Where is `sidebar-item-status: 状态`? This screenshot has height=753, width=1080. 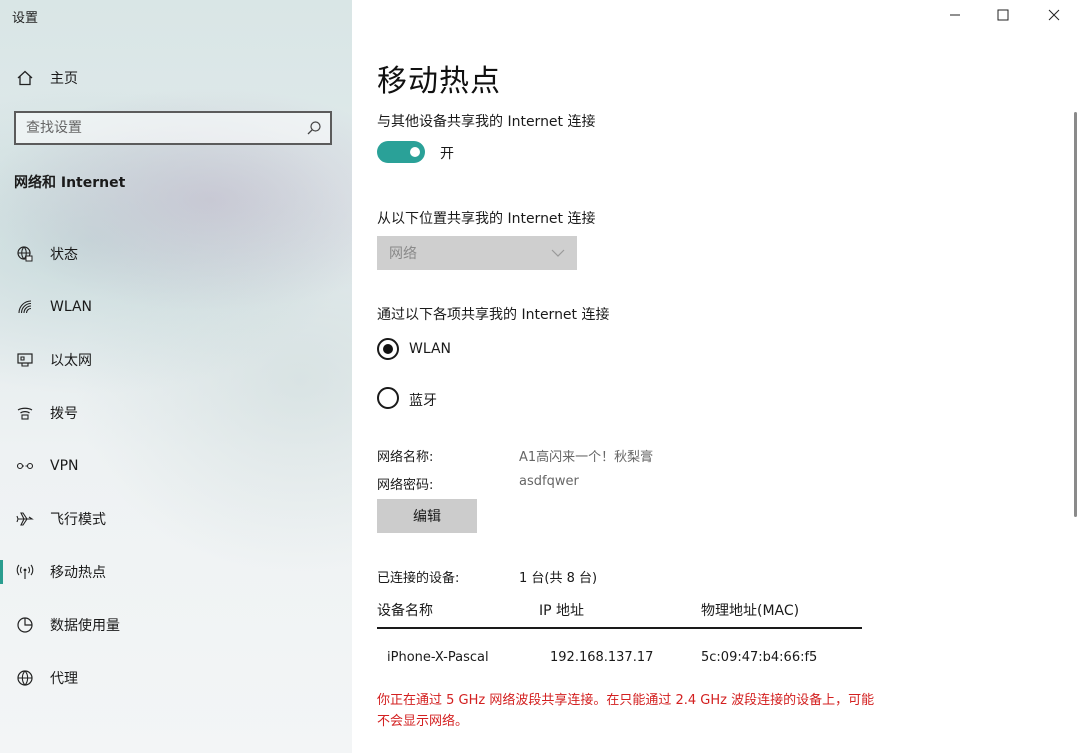
sidebar-item-status: 状态 is located at coordinates (176, 253).